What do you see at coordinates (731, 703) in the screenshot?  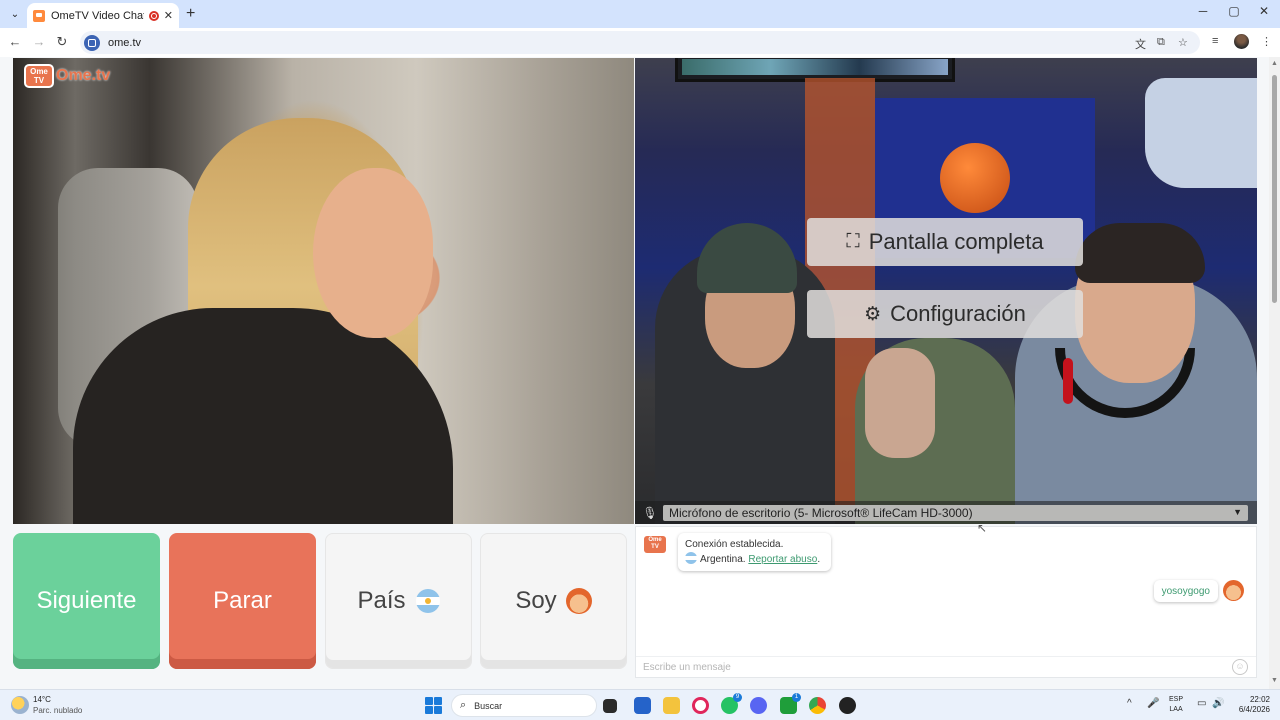 I see `whatsapp-icon: 9` at bounding box center [731, 703].